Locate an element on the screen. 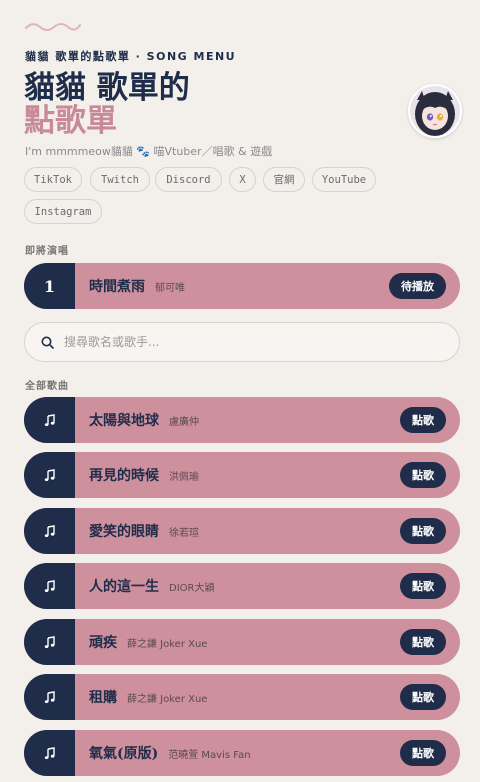 The width and height of the screenshot is (480, 782). song-artist: 徐若瑄 is located at coordinates (184, 533).